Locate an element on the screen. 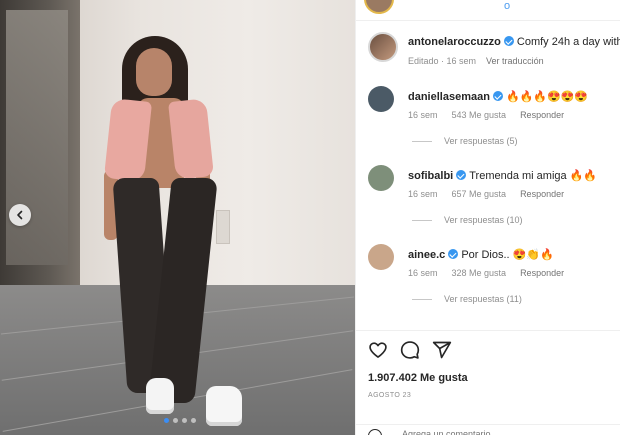  share-icon is located at coordinates (442, 350).